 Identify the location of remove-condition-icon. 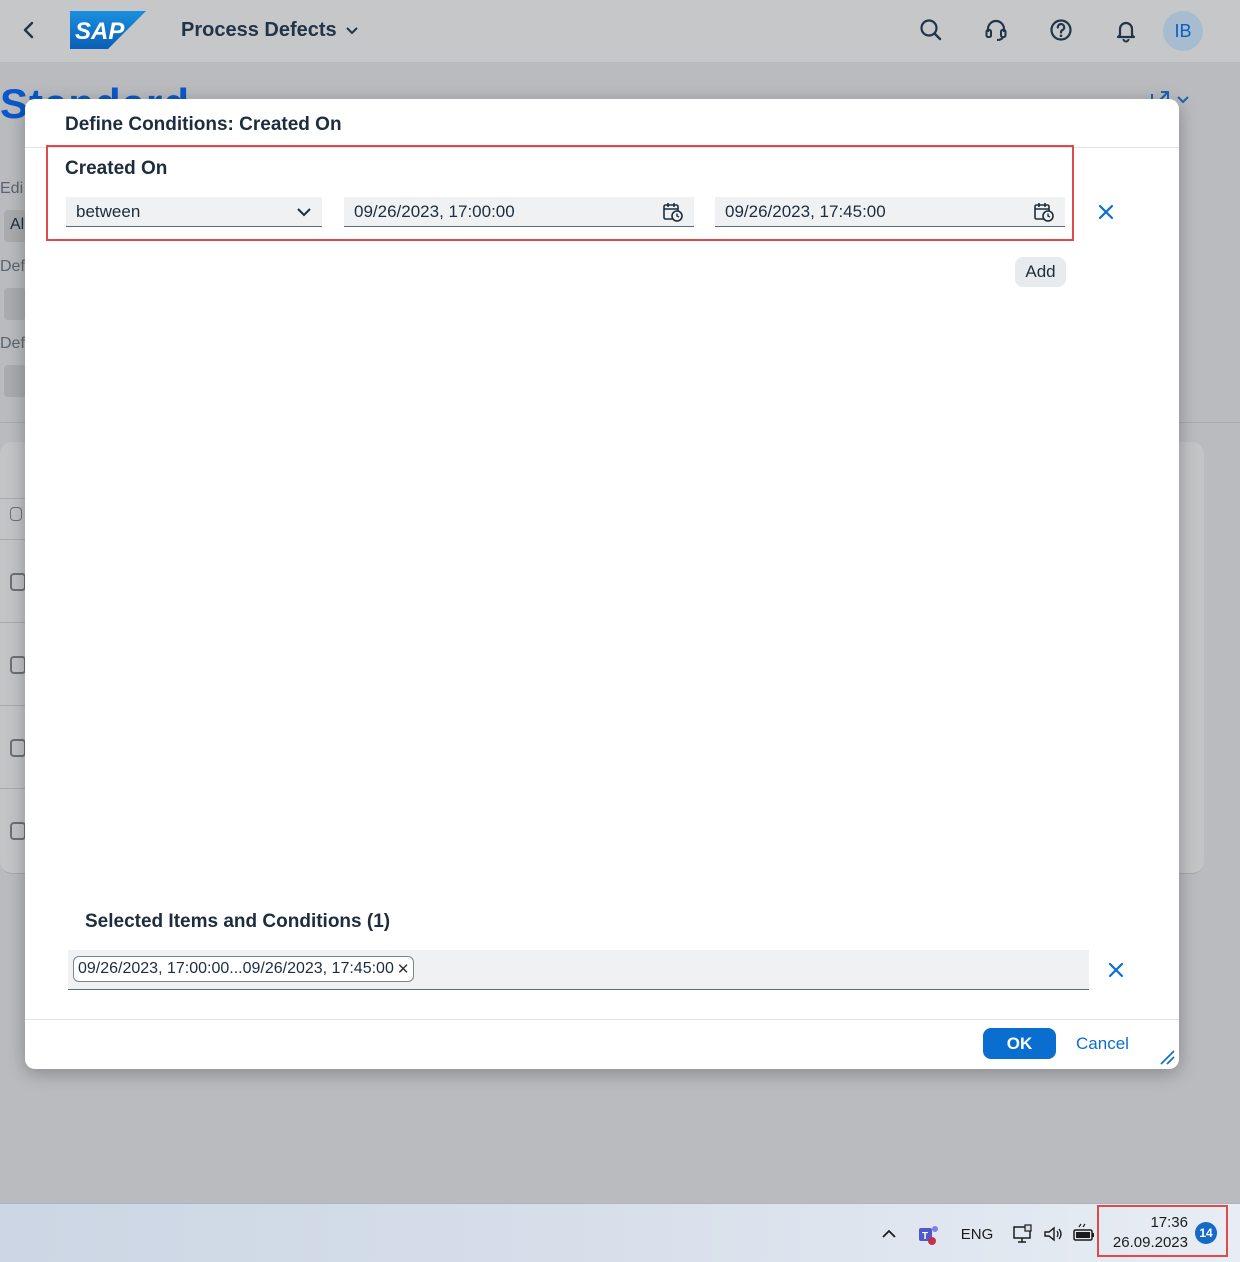
(1106, 212).